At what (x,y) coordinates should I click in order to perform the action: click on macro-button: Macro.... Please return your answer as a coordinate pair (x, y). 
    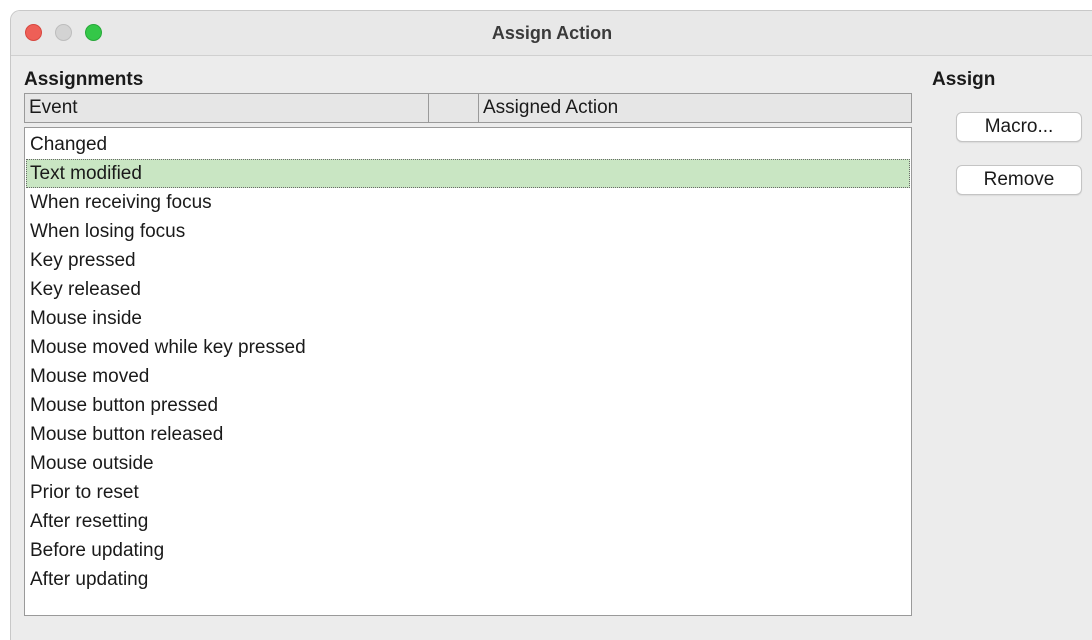
    Looking at the image, I should click on (1019, 127).